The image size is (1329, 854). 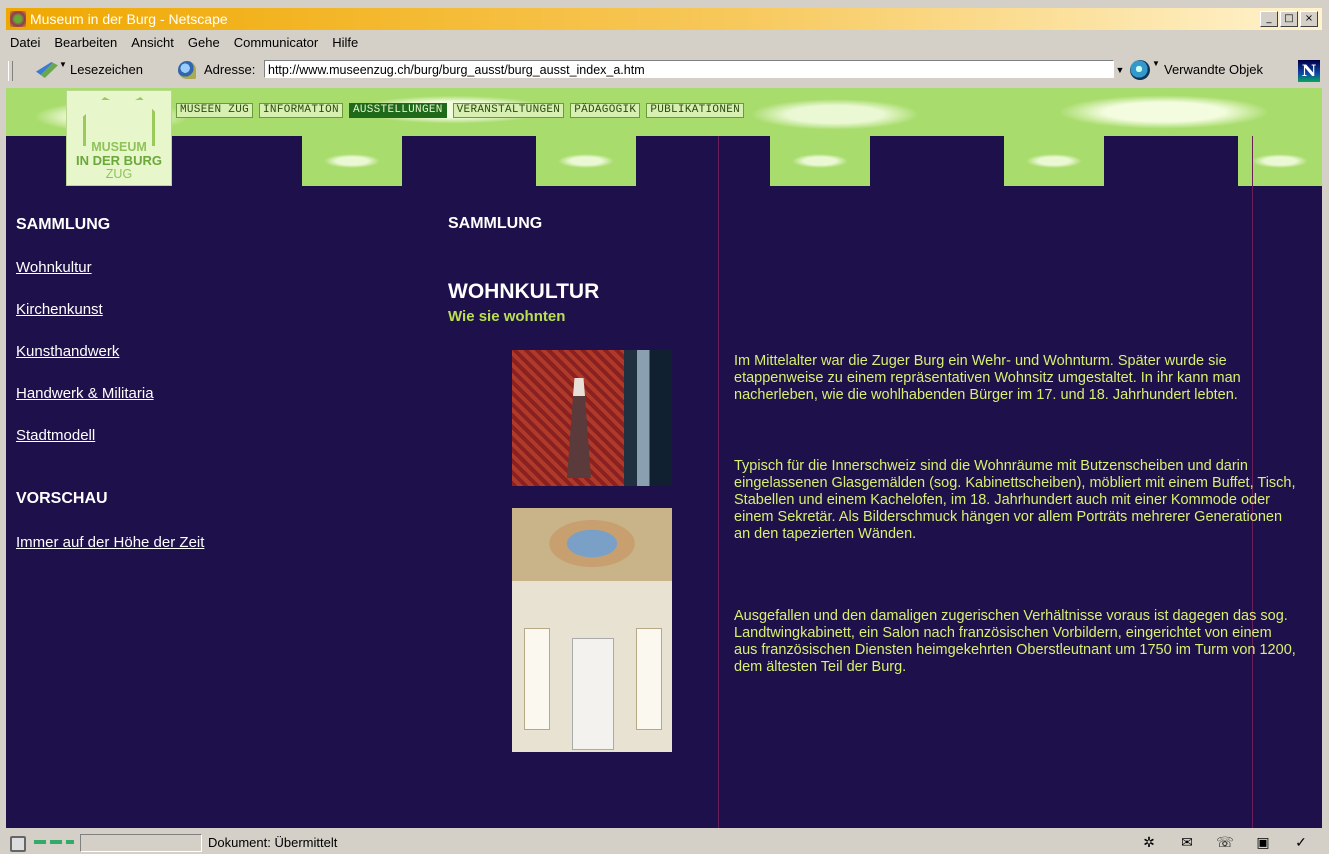 I want to click on menu-hilfe: Hilfe, so click(x=345, y=43).